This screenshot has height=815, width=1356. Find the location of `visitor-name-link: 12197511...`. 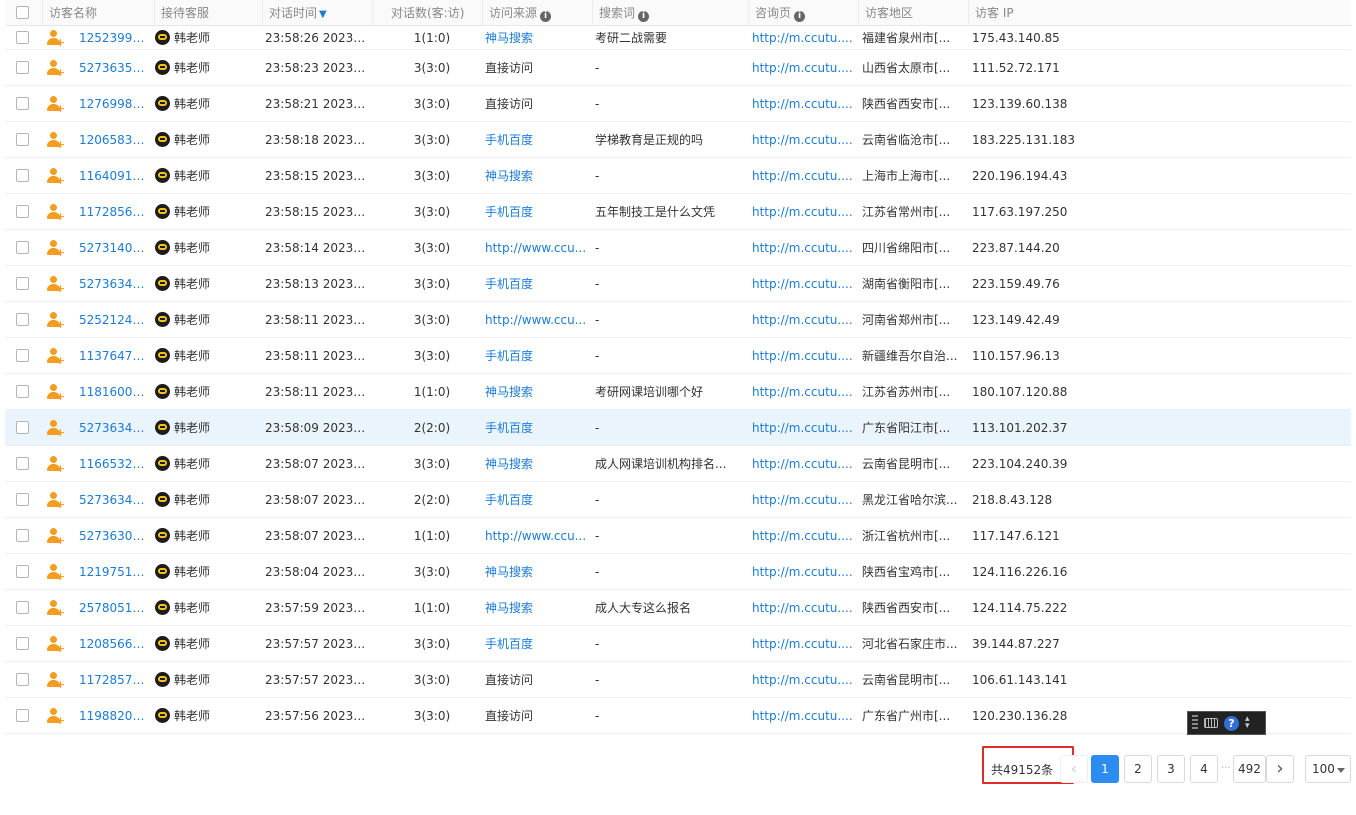

visitor-name-link: 12197511... is located at coordinates (115, 571).